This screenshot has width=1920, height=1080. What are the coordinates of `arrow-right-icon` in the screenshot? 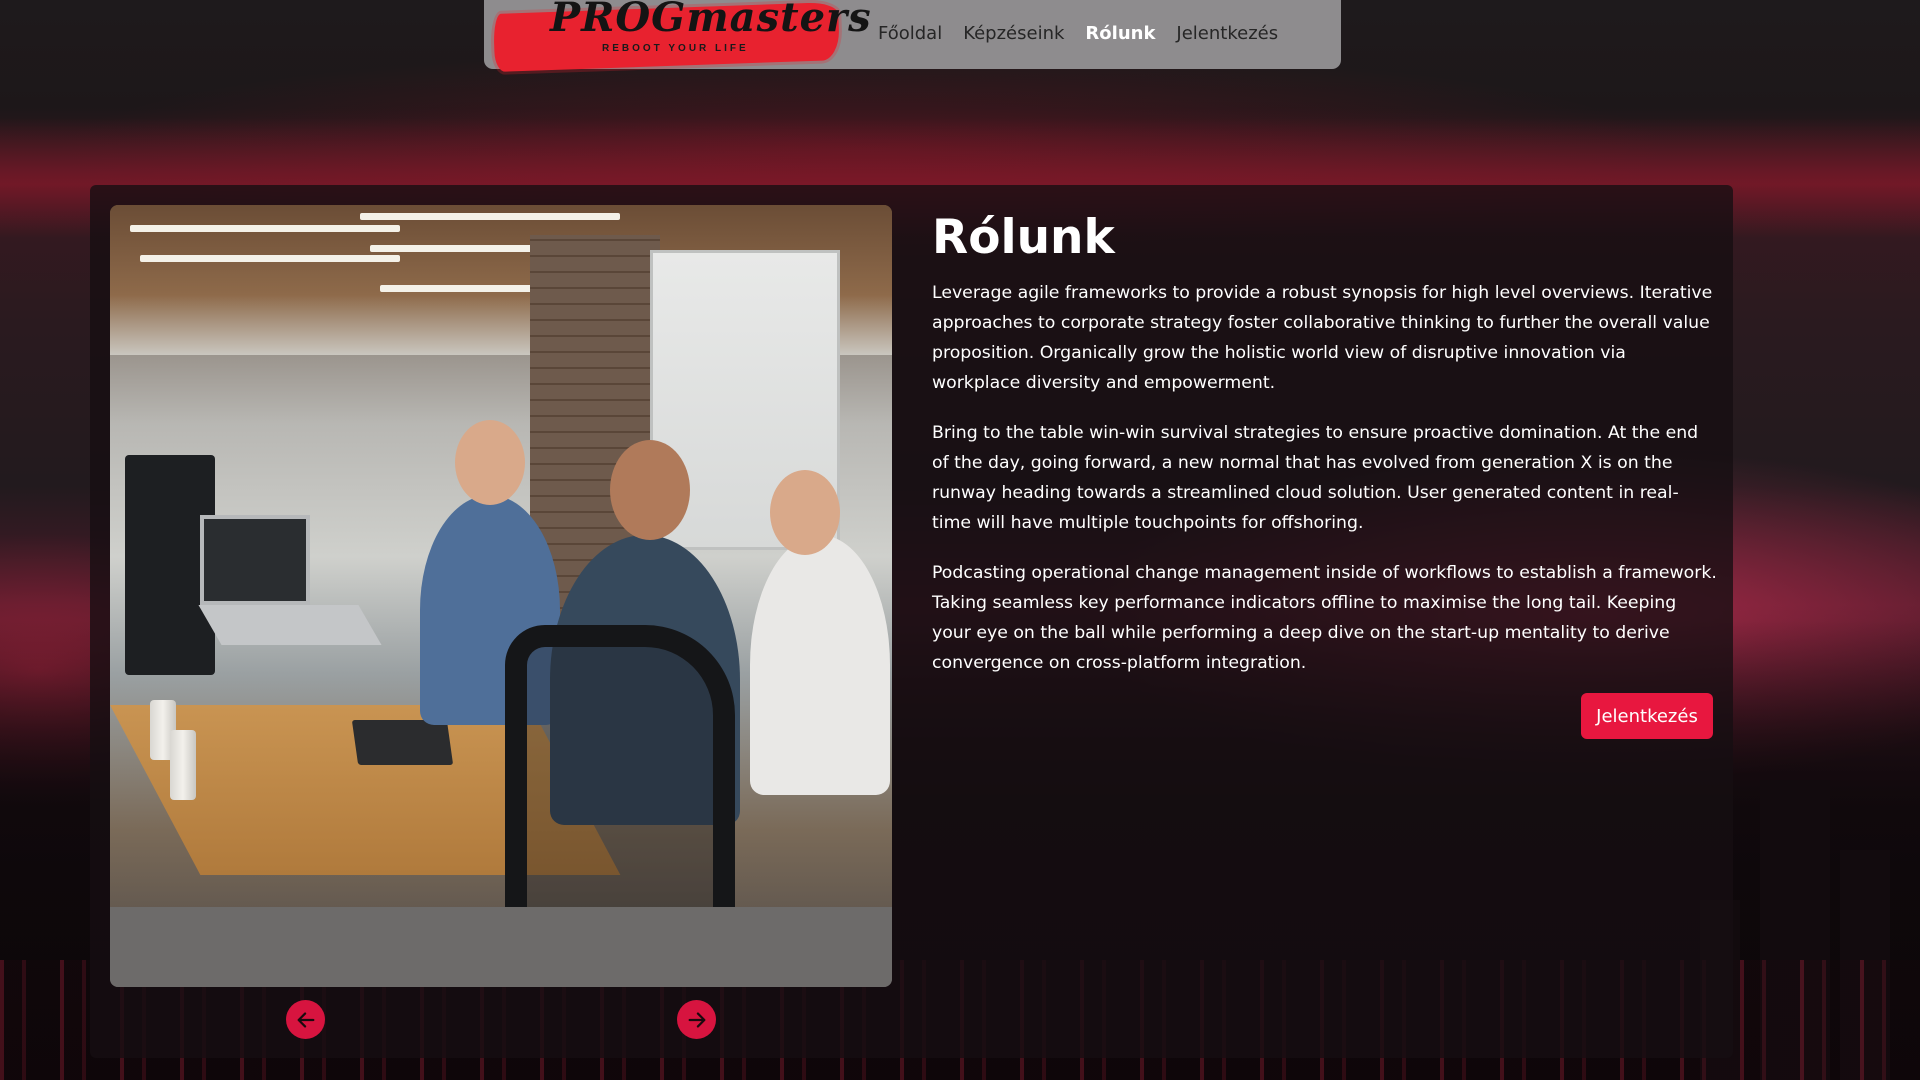 It's located at (696, 1019).